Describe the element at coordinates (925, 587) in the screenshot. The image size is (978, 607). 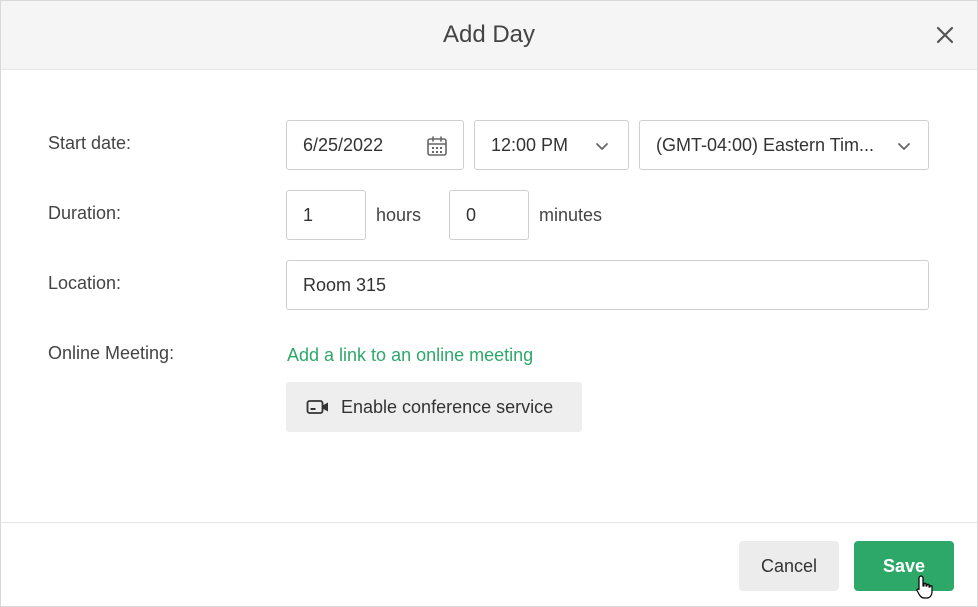
I see `pointer-cursor-icon` at that location.